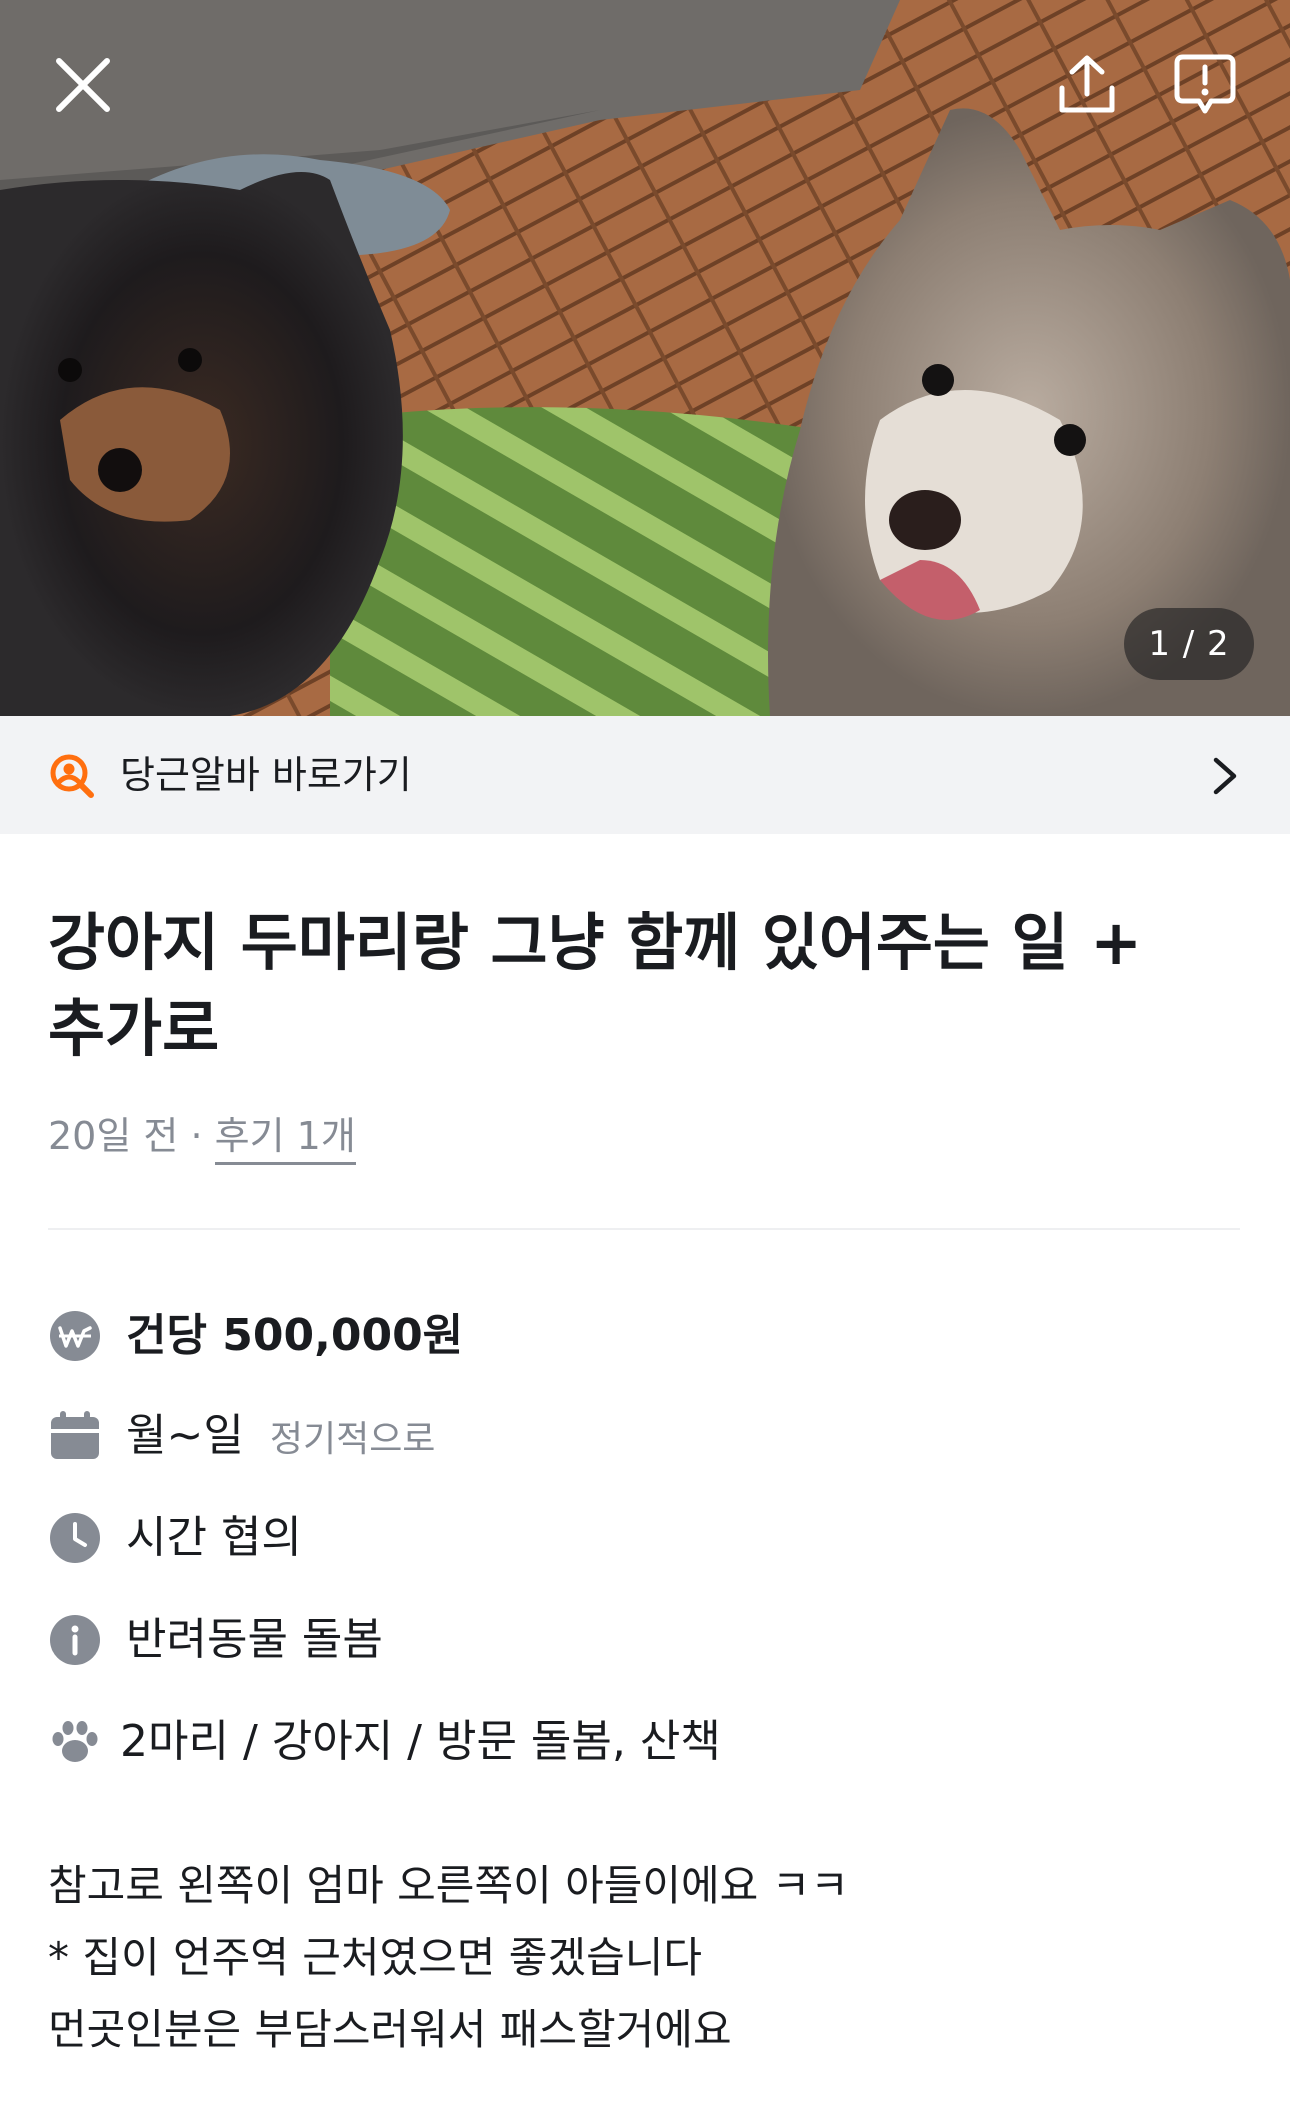 This screenshot has height=2112, width=1290. What do you see at coordinates (185, 1435) in the screenshot?
I see `days-text: 월~일` at bounding box center [185, 1435].